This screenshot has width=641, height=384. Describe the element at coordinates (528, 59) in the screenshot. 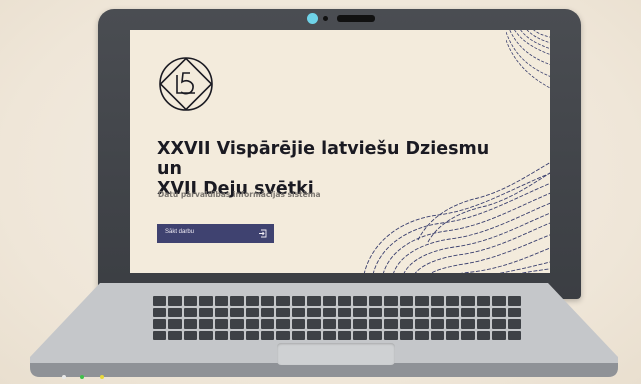

I see `wave-pattern-top` at that location.